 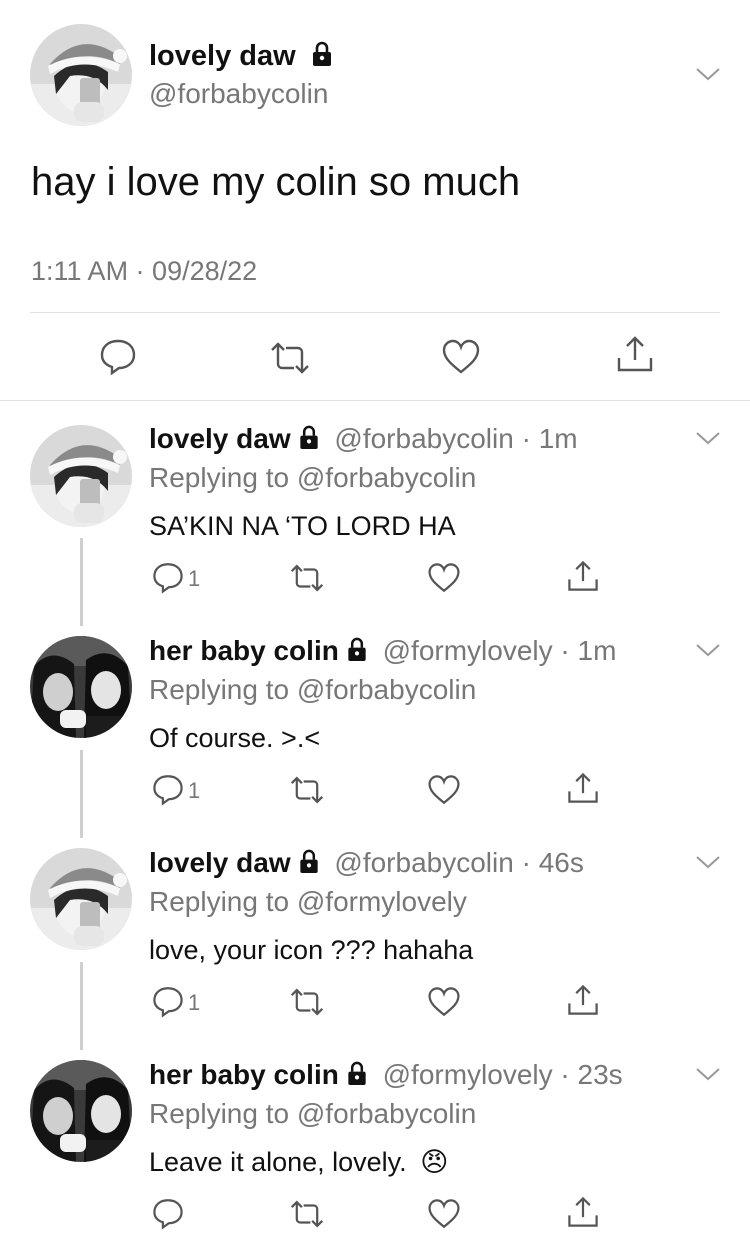 I want to click on display-name-text: lovely daw, so click(x=222, y=56).